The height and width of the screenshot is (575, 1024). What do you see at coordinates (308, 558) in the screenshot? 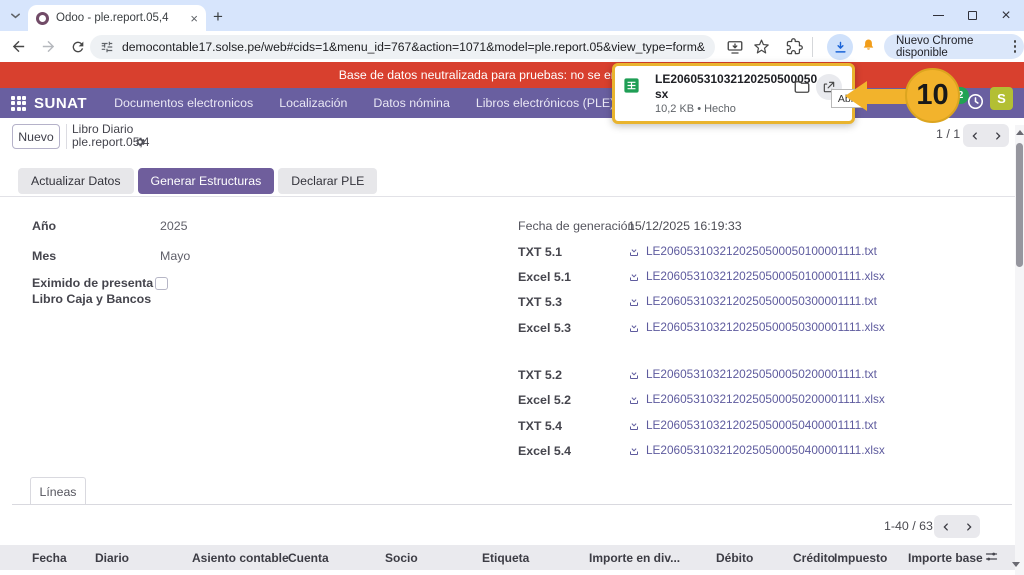
I see `col-header-cuenta: Cuenta` at bounding box center [308, 558].